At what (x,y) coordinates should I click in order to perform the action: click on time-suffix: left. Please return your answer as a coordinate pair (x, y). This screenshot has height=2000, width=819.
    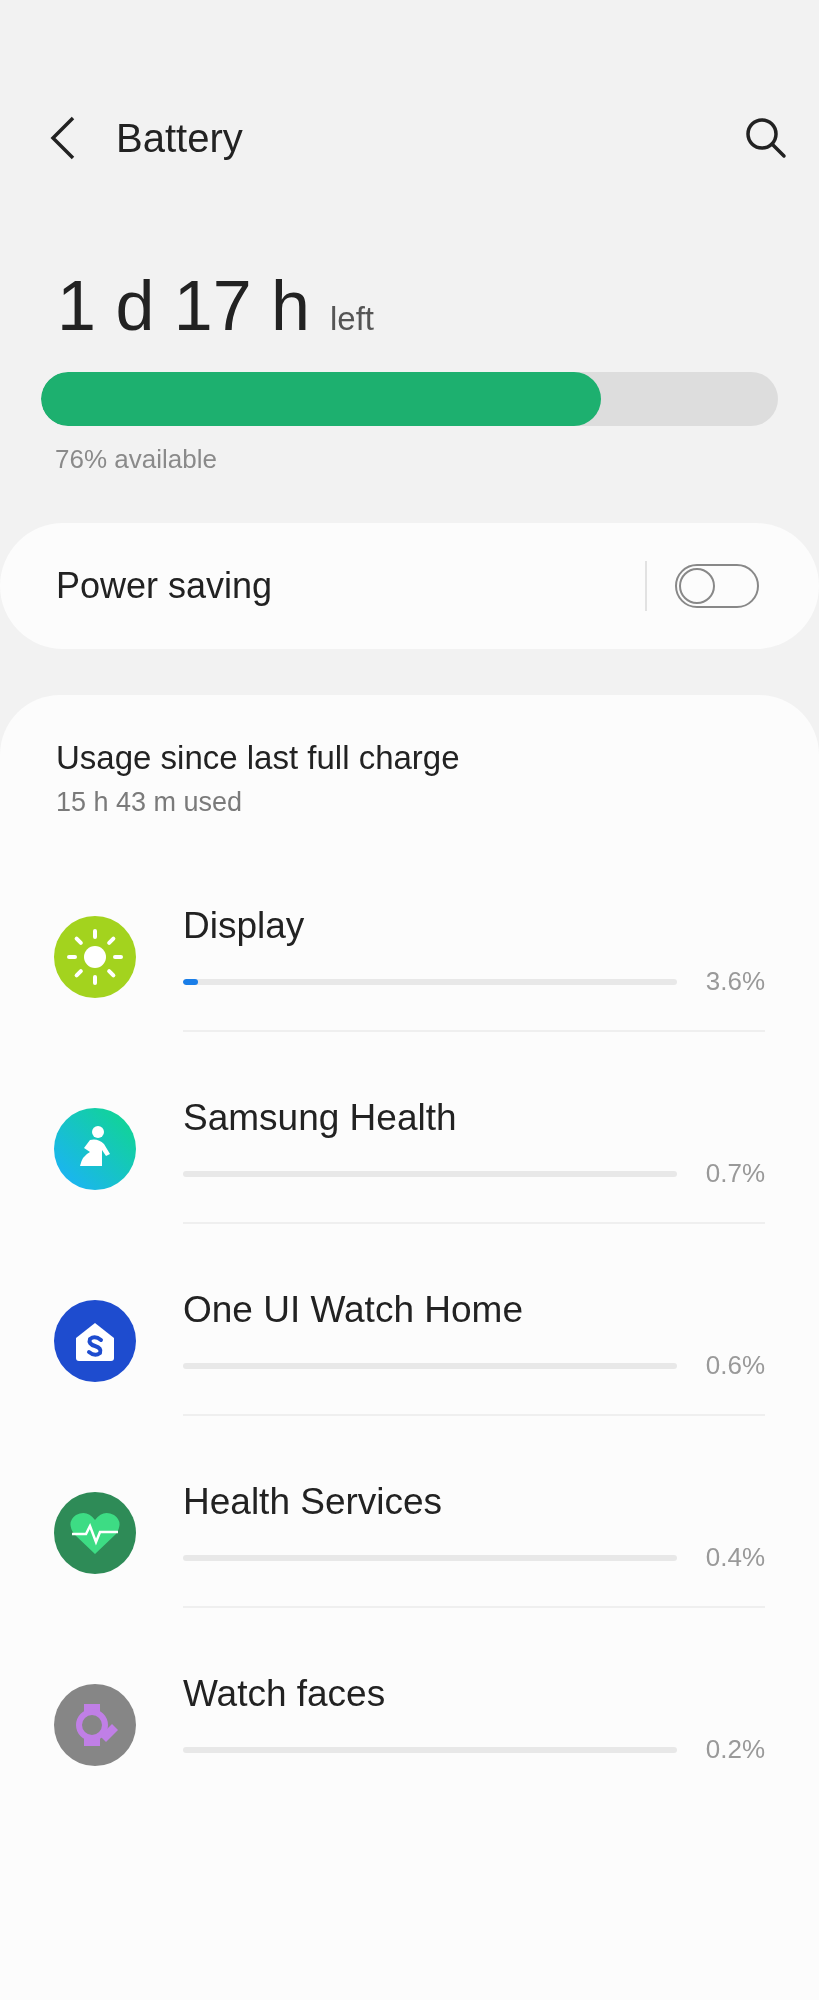
    Looking at the image, I should click on (352, 319).